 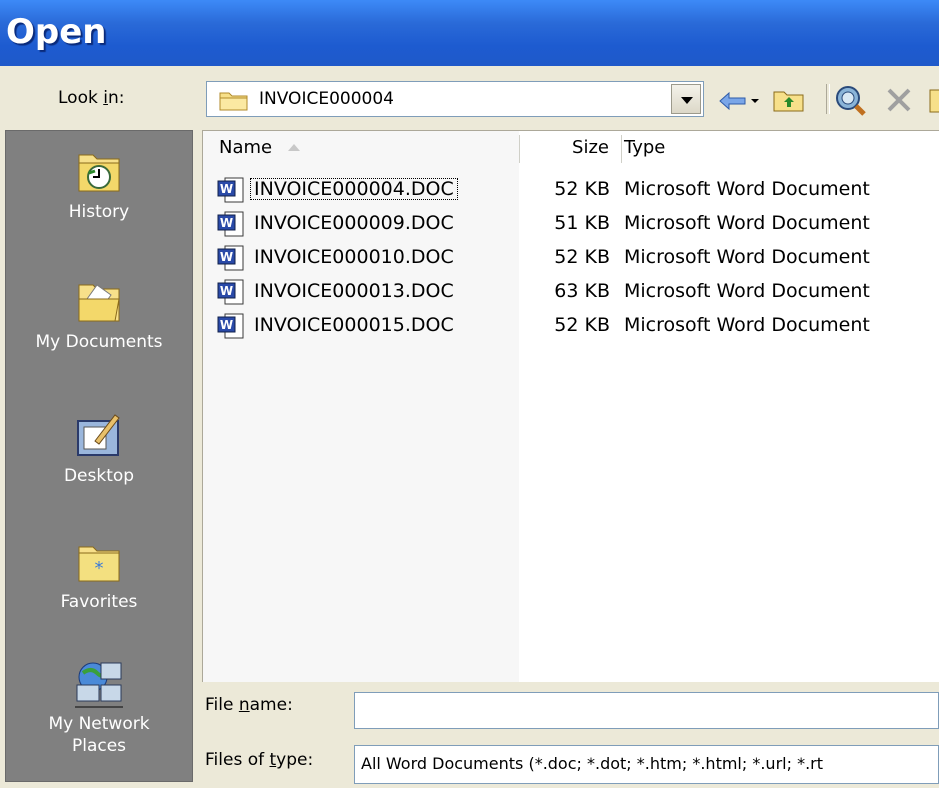 What do you see at coordinates (99, 724) in the screenshot?
I see `place-label: My Network` at bounding box center [99, 724].